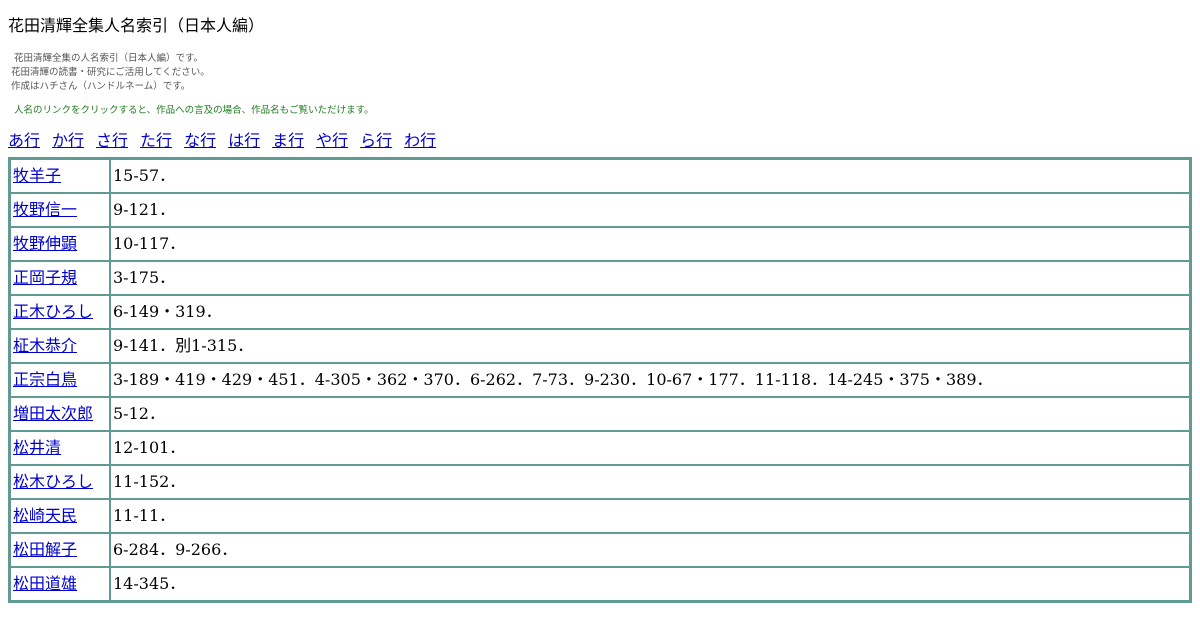  What do you see at coordinates (112, 140) in the screenshot?
I see `kana-nav-link: さ行` at bounding box center [112, 140].